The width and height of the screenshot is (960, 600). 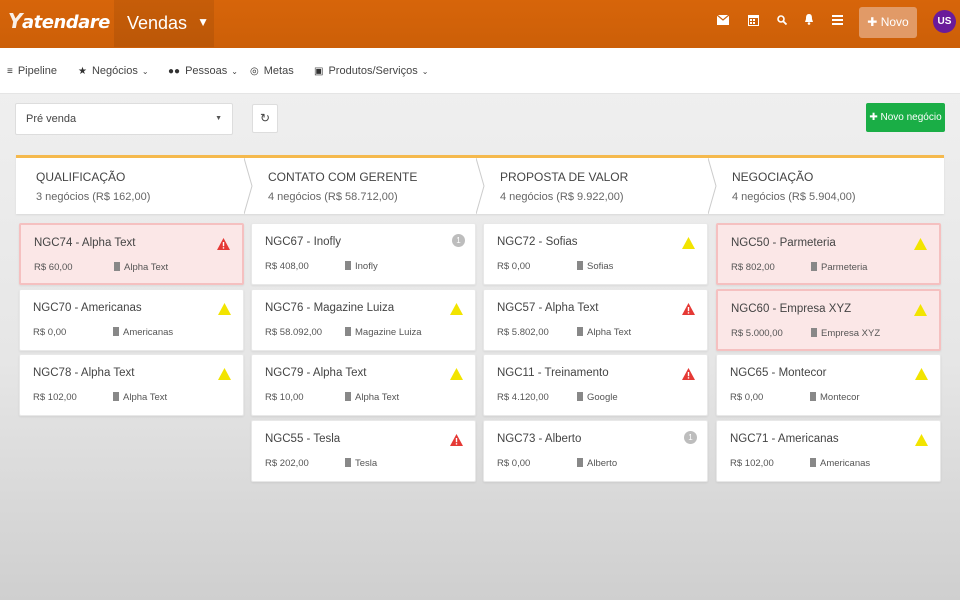 I want to click on filter-icon: ≡, so click(x=10, y=71).